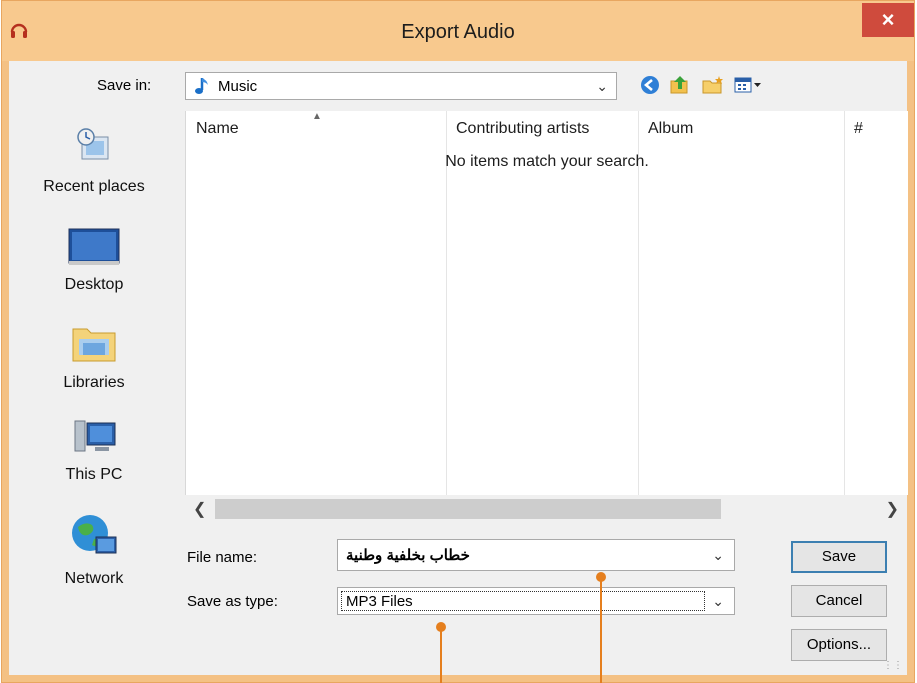 This screenshot has width=917, height=683. What do you see at coordinates (650, 85) in the screenshot?
I see `back-icon` at bounding box center [650, 85].